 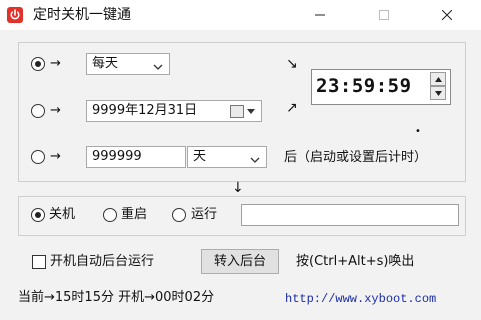 What do you see at coordinates (355, 261) in the screenshot?
I see `hotkey-hint: 按(Ctrl+Alt+s)唤出` at bounding box center [355, 261].